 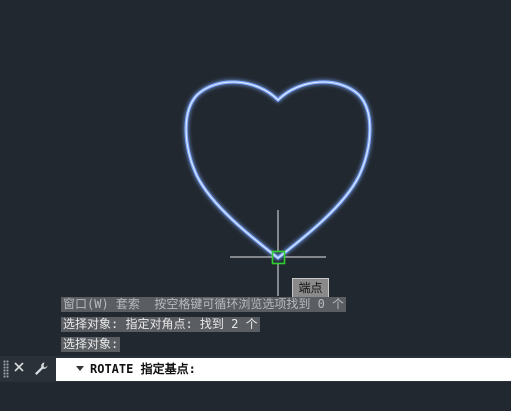 What do you see at coordinates (283, 369) in the screenshot?
I see `command-input: ROTATE 指定基点:` at bounding box center [283, 369].